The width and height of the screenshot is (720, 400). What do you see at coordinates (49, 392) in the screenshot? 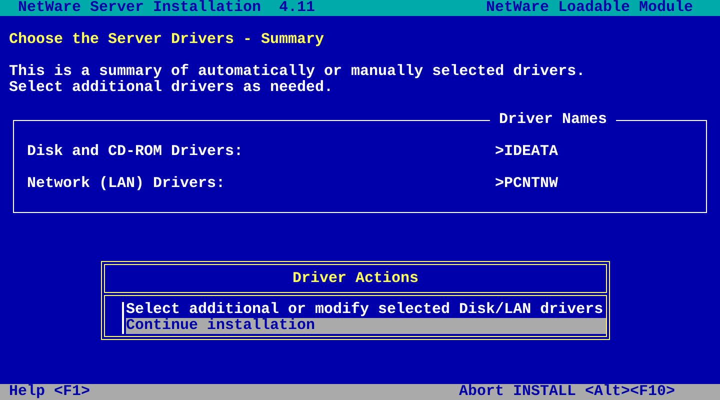
I see `help-hint: Help <F1>` at bounding box center [49, 392].